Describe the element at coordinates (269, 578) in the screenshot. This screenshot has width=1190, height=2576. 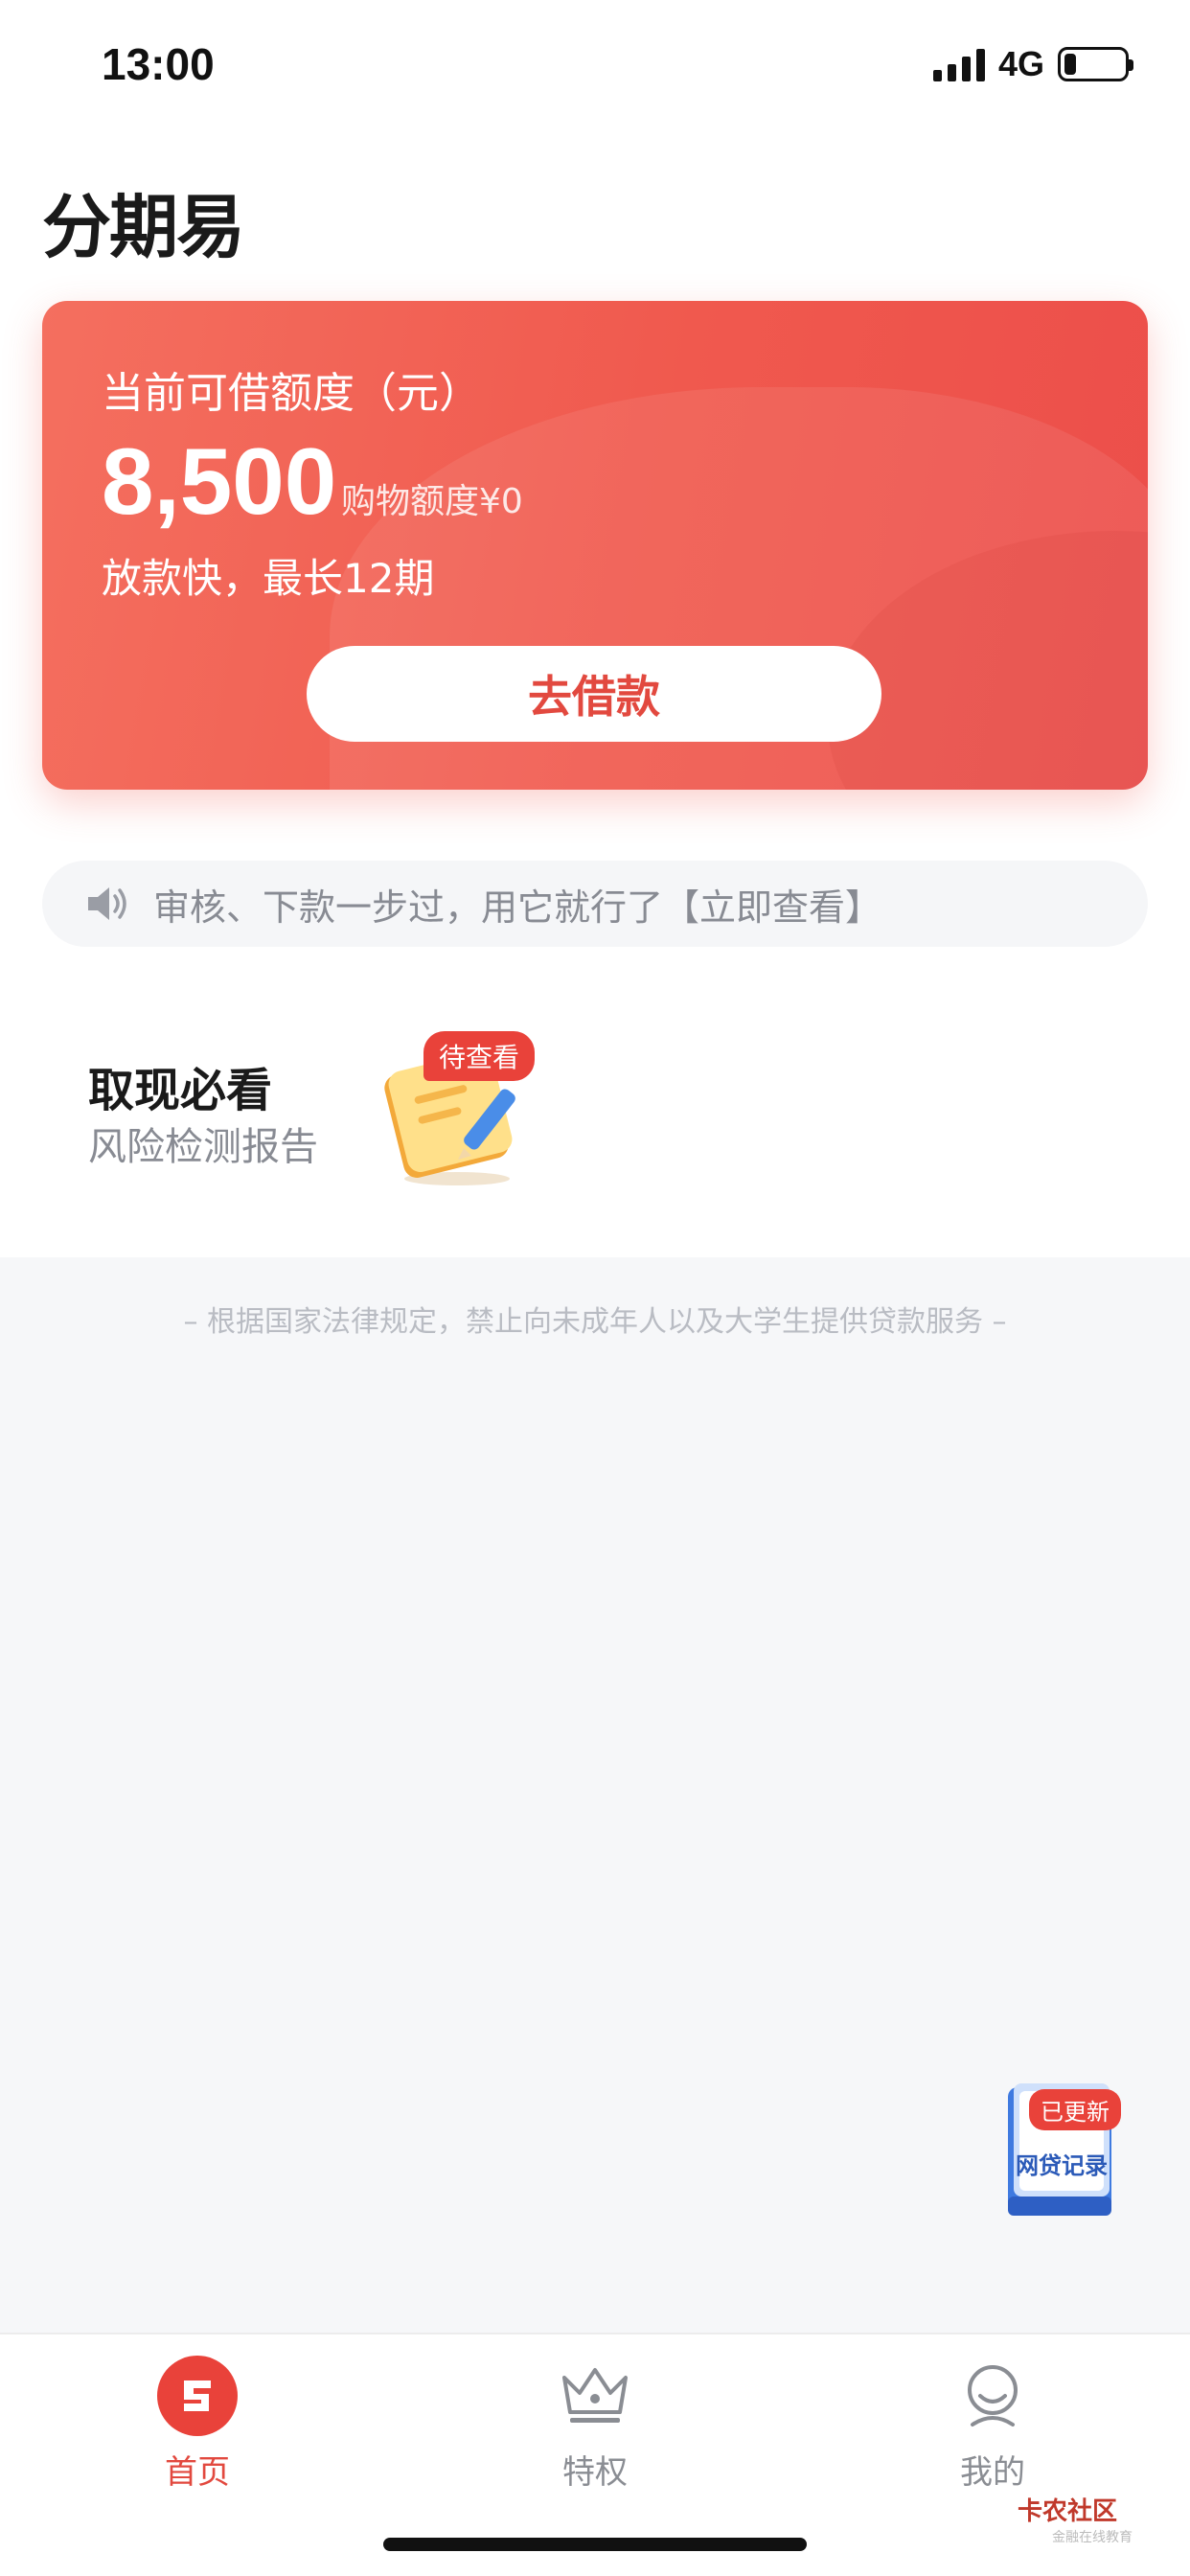
I see `credit-subtitle: 放款快，最长12期` at that location.